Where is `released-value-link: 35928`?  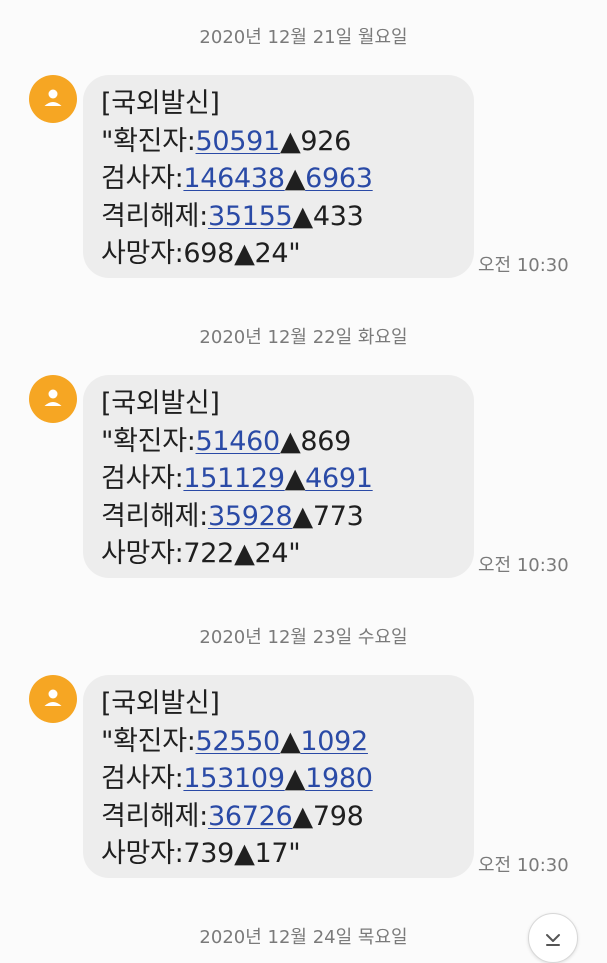 released-value-link: 35928 is located at coordinates (250, 516).